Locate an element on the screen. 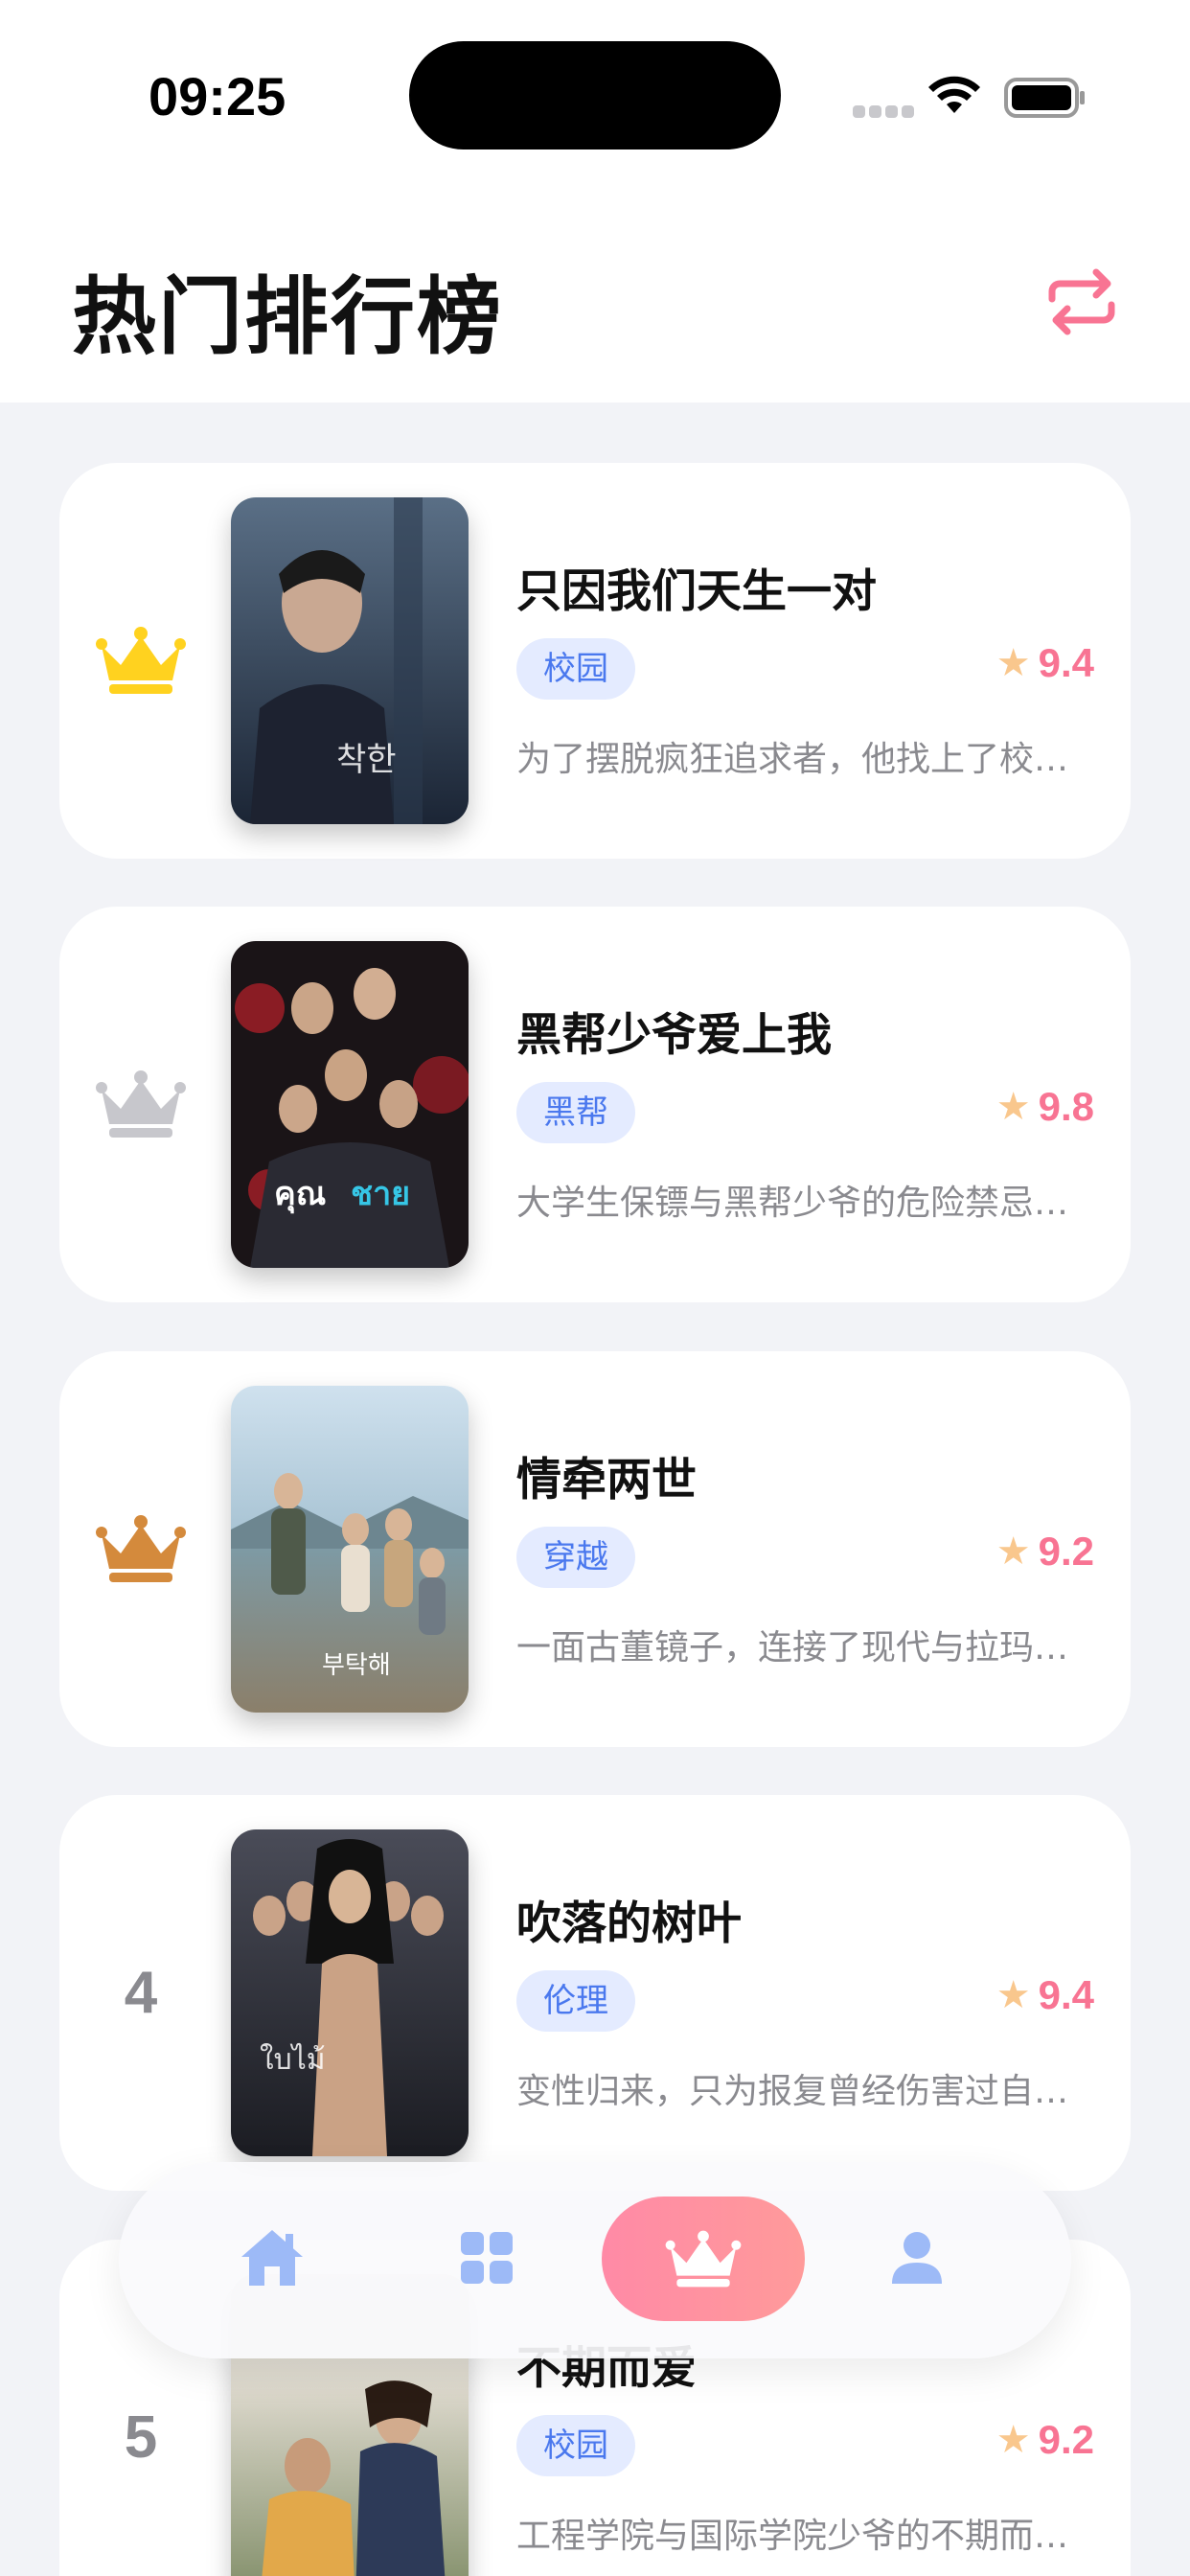  rating-value: 9.8 is located at coordinates (1066, 1107).